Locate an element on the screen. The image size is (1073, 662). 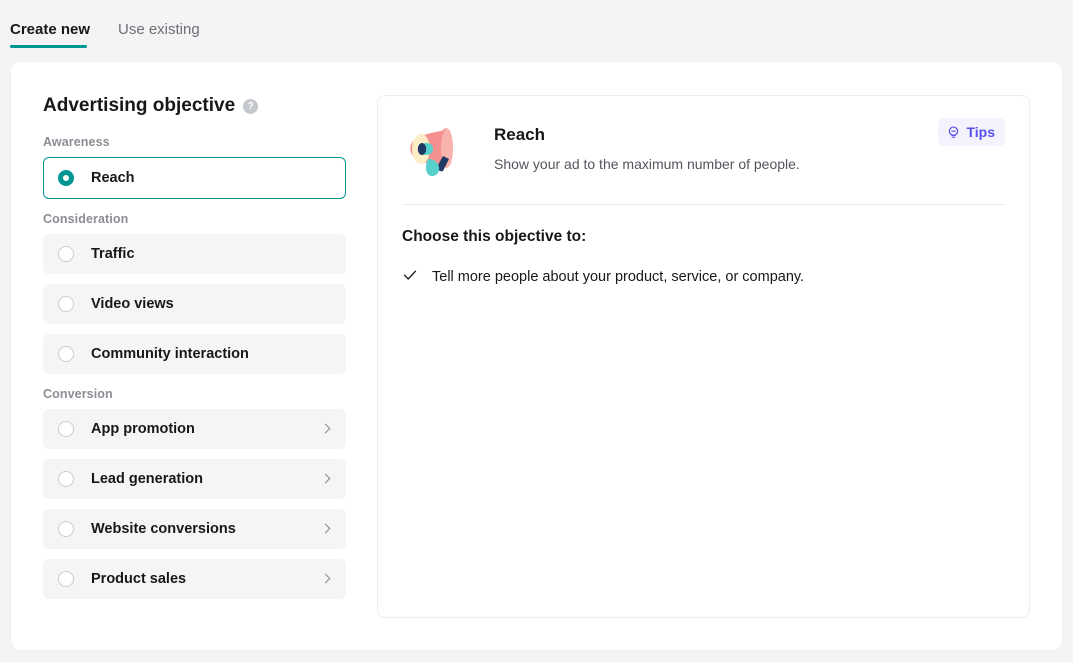
tips-button: Tips is located at coordinates (971, 132).